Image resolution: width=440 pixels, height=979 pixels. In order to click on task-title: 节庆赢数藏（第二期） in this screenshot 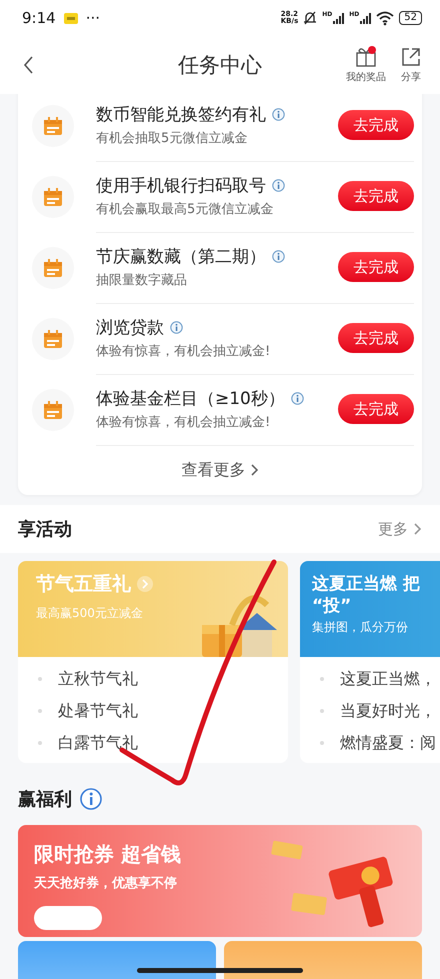, I will do `click(181, 257)`.